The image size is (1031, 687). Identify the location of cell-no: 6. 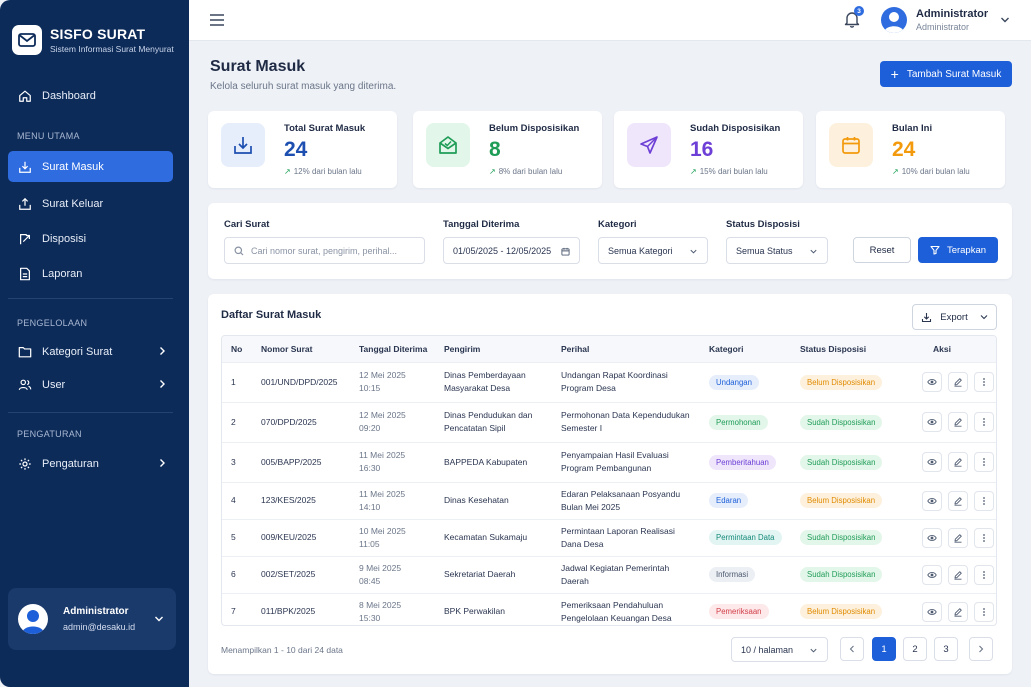
(237, 574).